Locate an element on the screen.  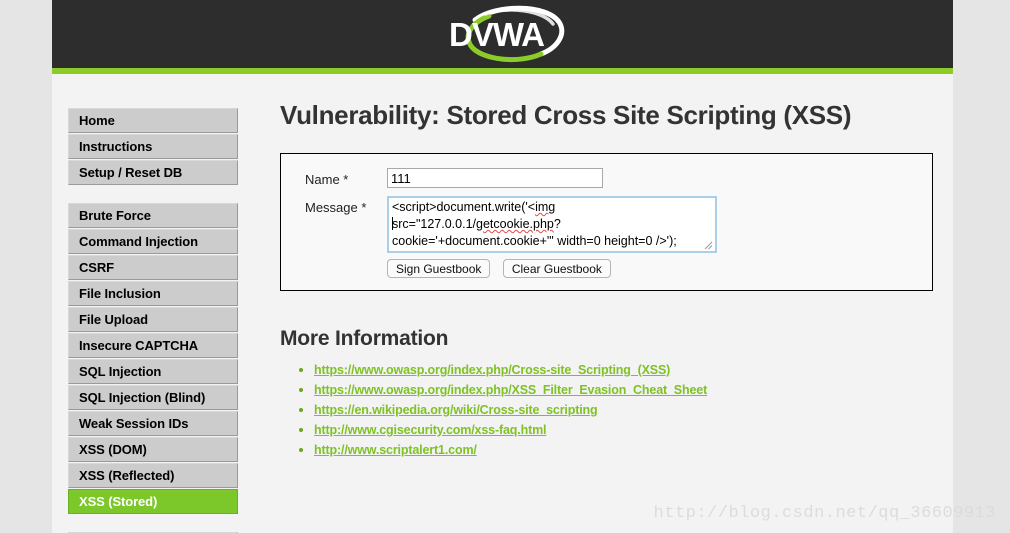
sidebar-item-brute-force: Brute Force is located at coordinates (153, 215).